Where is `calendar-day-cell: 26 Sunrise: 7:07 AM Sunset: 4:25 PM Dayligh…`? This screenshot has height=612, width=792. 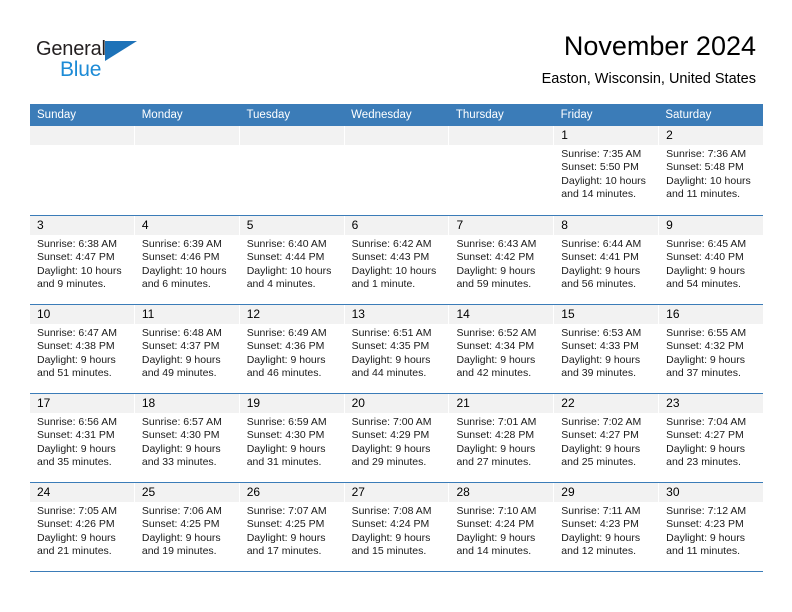
calendar-day-cell: 26 Sunrise: 7:07 AM Sunset: 4:25 PM Dayligh… is located at coordinates (292, 527).